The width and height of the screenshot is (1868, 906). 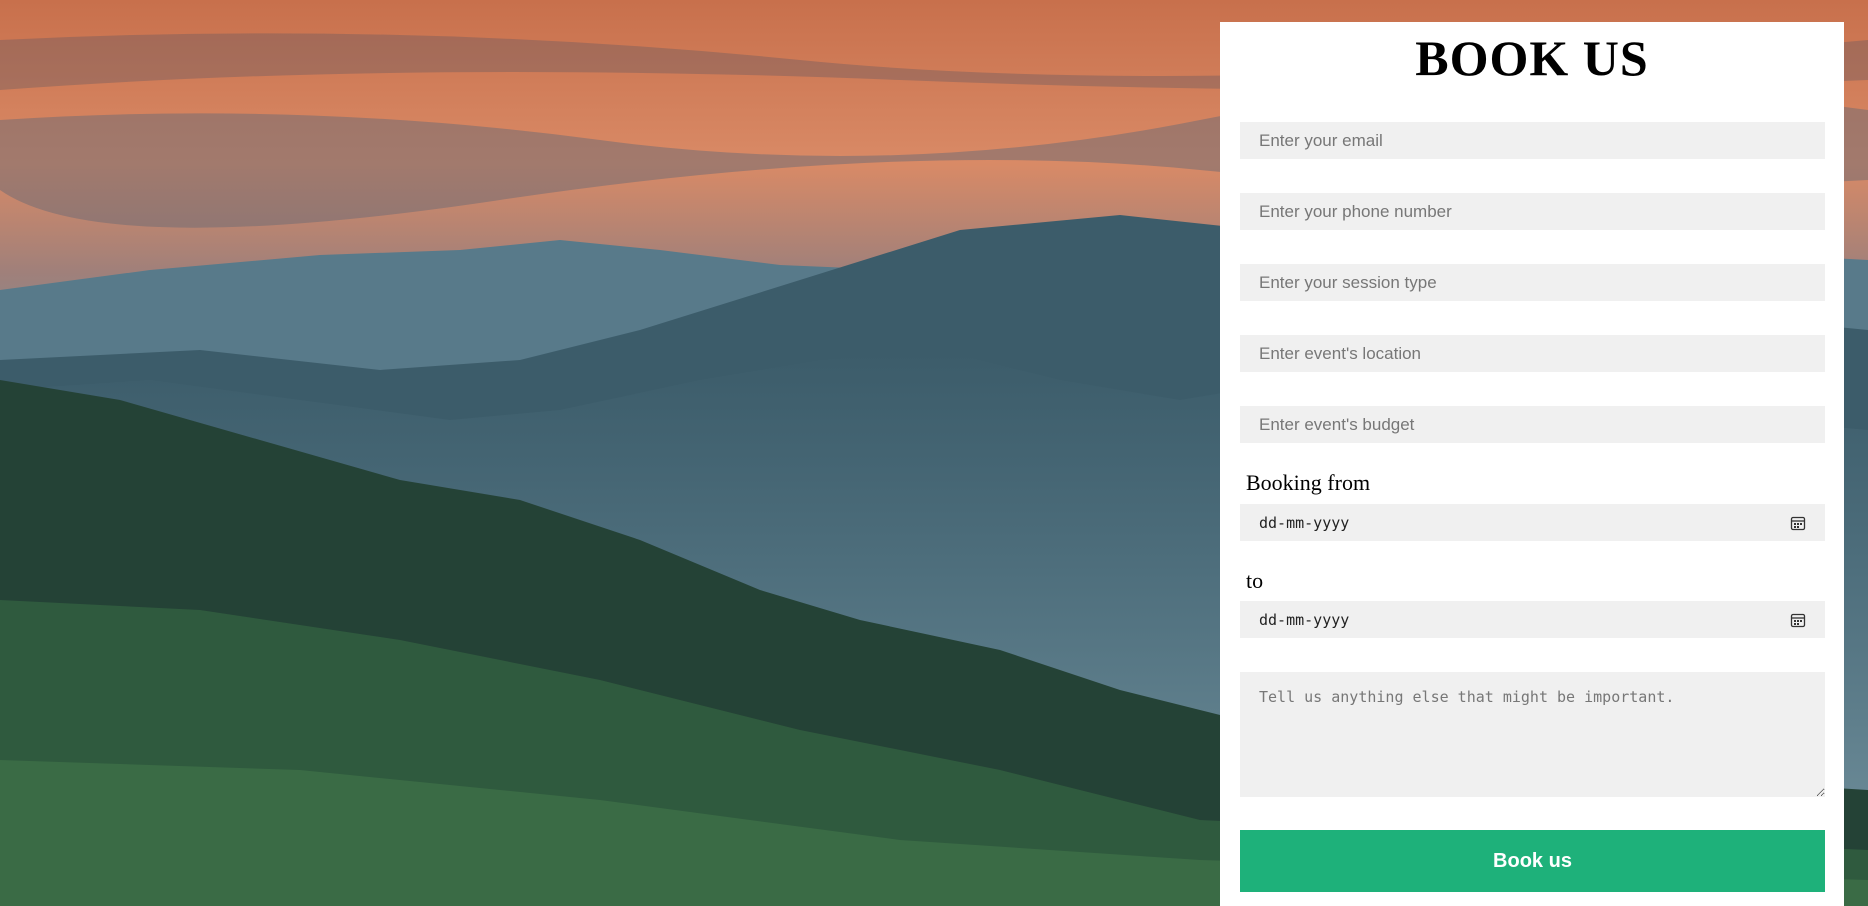 What do you see at coordinates (1304, 619) in the screenshot?
I see `to-date-value: dd-mm-yyyy` at bounding box center [1304, 619].